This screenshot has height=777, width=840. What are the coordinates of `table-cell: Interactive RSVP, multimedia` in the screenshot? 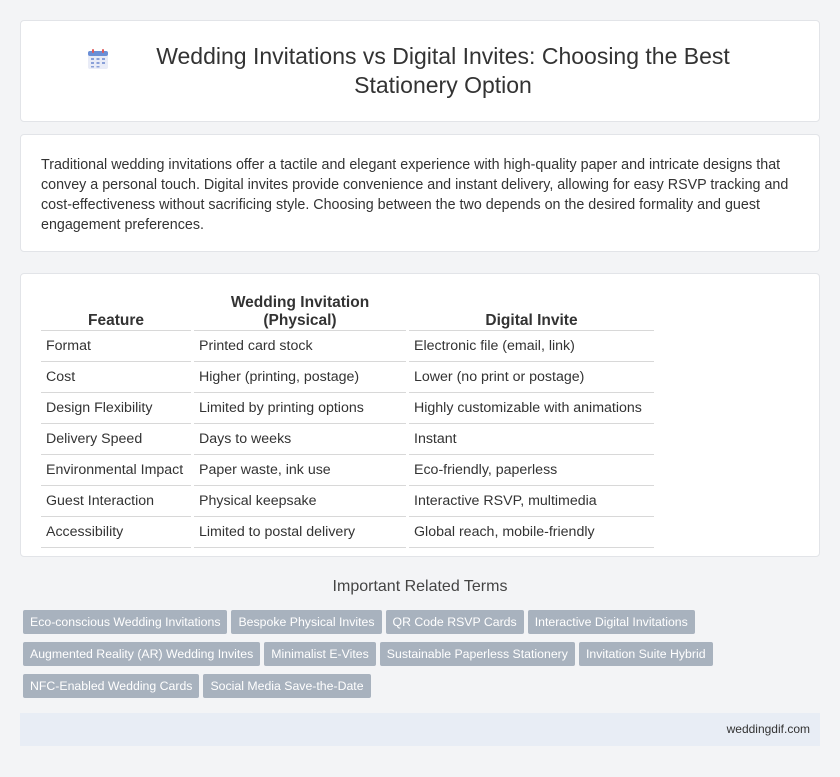 It's located at (531, 501).